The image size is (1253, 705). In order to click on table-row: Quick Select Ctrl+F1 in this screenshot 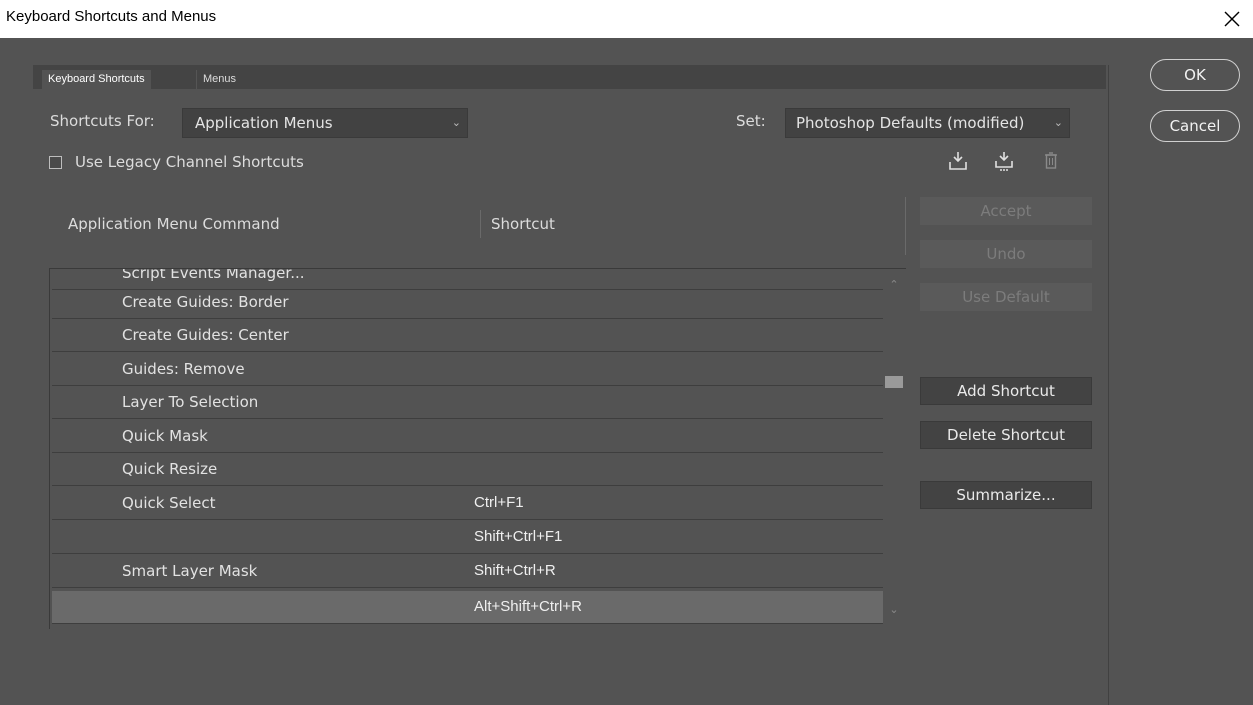, I will do `click(467, 503)`.